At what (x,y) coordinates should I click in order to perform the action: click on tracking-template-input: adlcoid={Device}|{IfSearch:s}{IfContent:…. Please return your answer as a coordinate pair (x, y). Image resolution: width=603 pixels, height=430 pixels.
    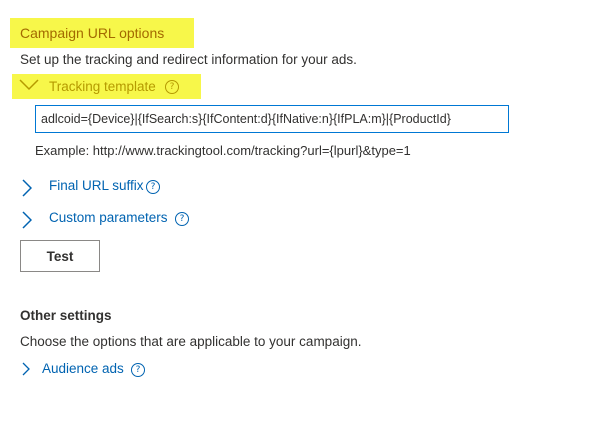
    Looking at the image, I should click on (272, 119).